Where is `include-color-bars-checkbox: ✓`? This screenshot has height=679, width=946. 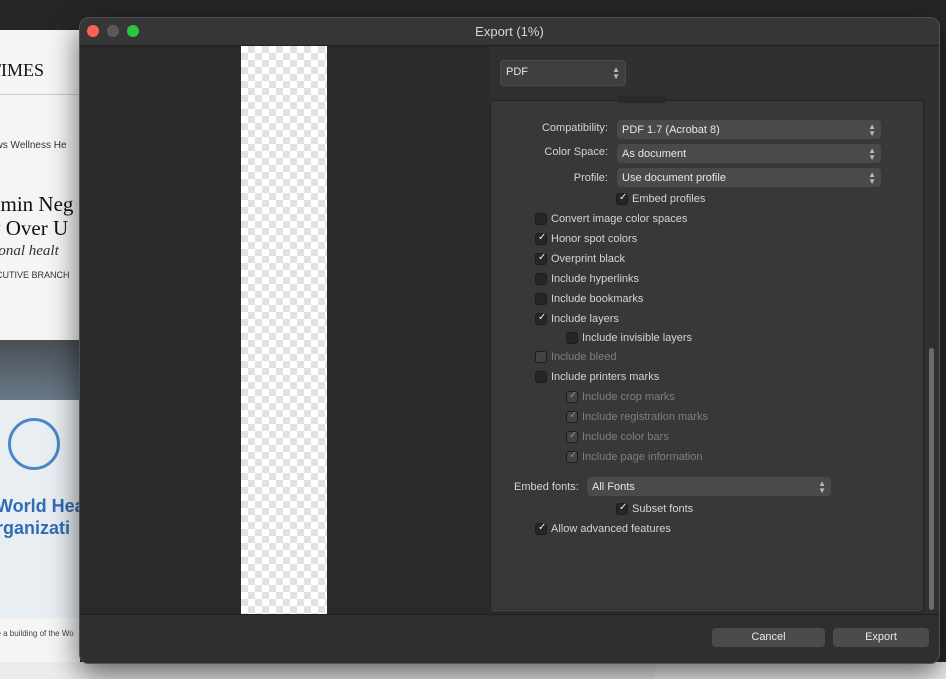 include-color-bars-checkbox: ✓ is located at coordinates (572, 436).